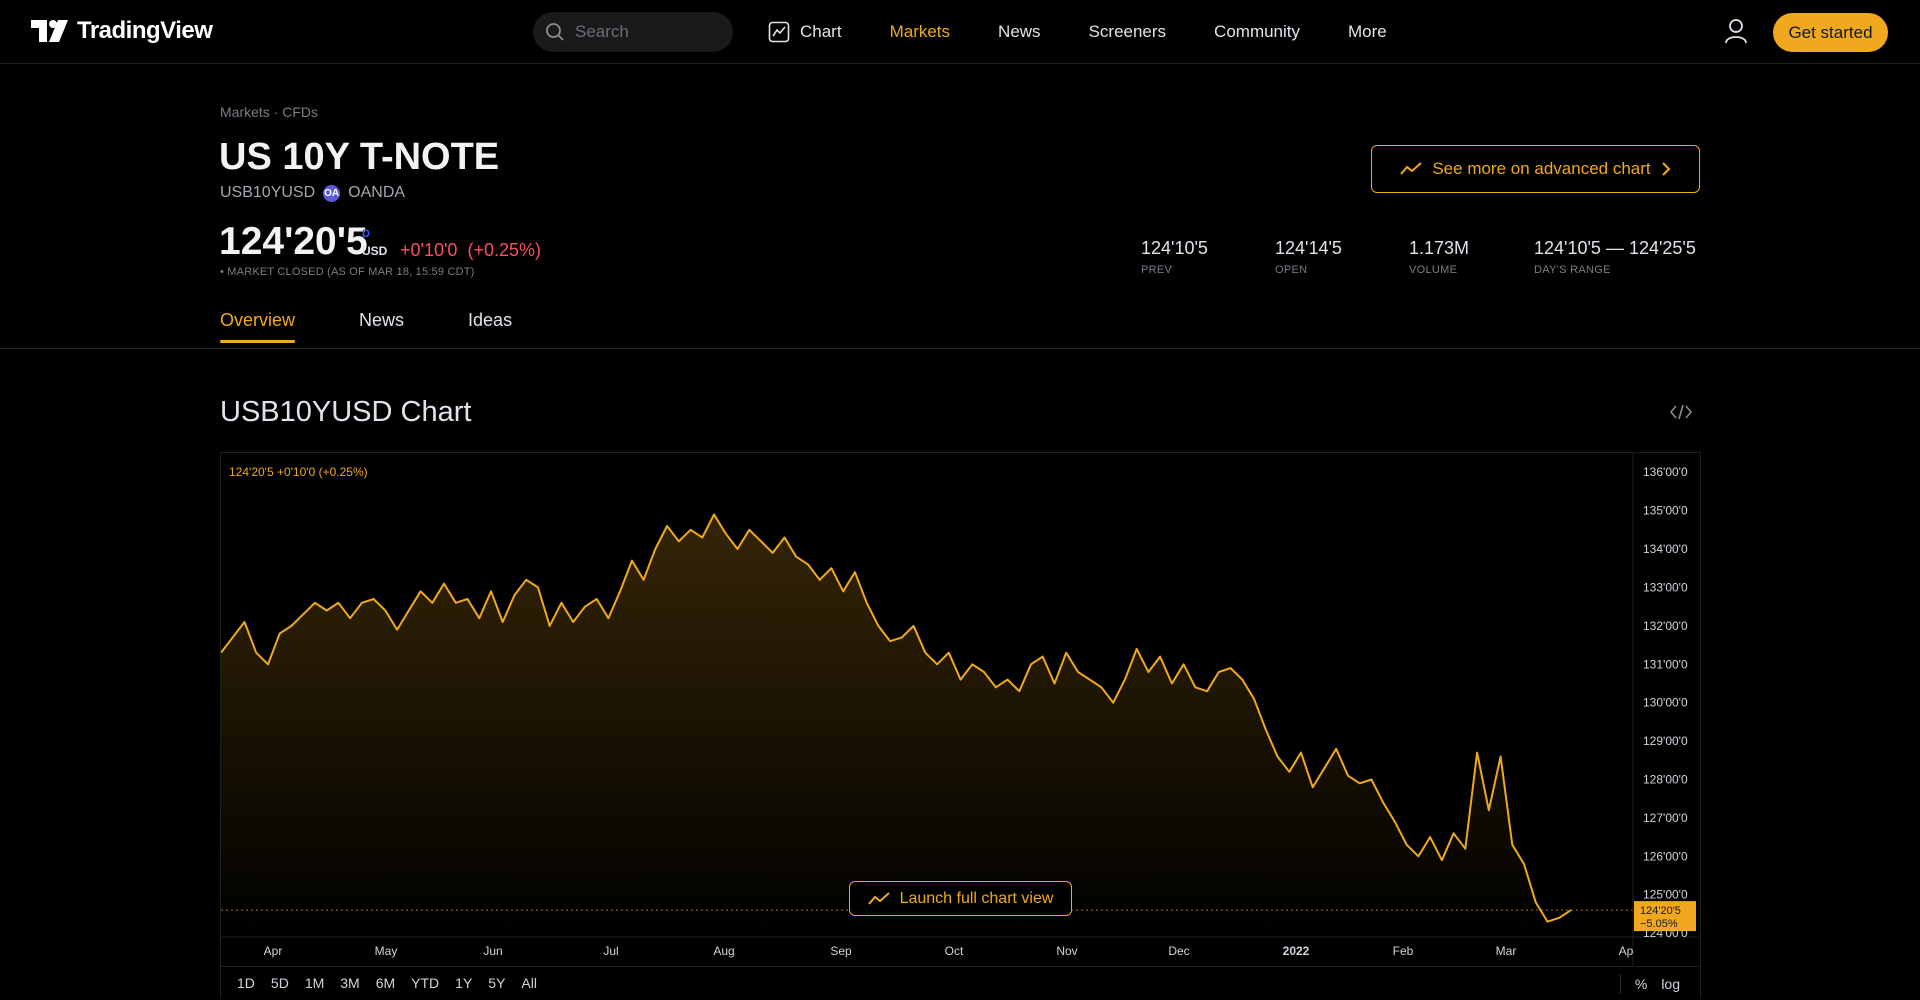 The image size is (1920, 1000). I want to click on timeframe-all: All, so click(529, 983).